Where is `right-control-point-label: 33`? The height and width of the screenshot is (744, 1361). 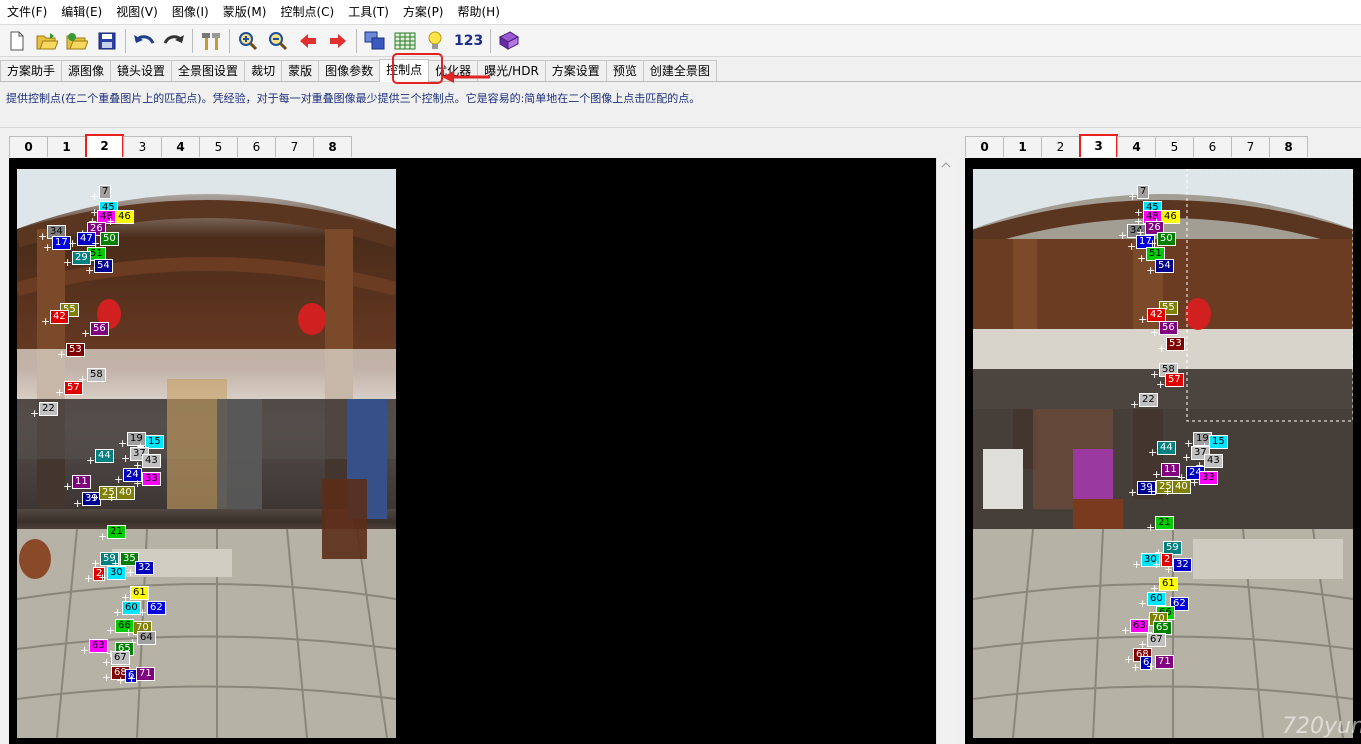
right-control-point-label: 33 is located at coordinates (1208, 478).